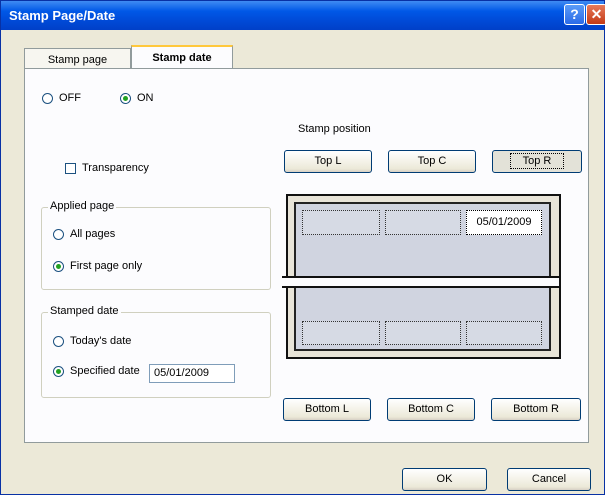  Describe the element at coordinates (58, 341) in the screenshot. I see `todays-date-radio-button` at that location.